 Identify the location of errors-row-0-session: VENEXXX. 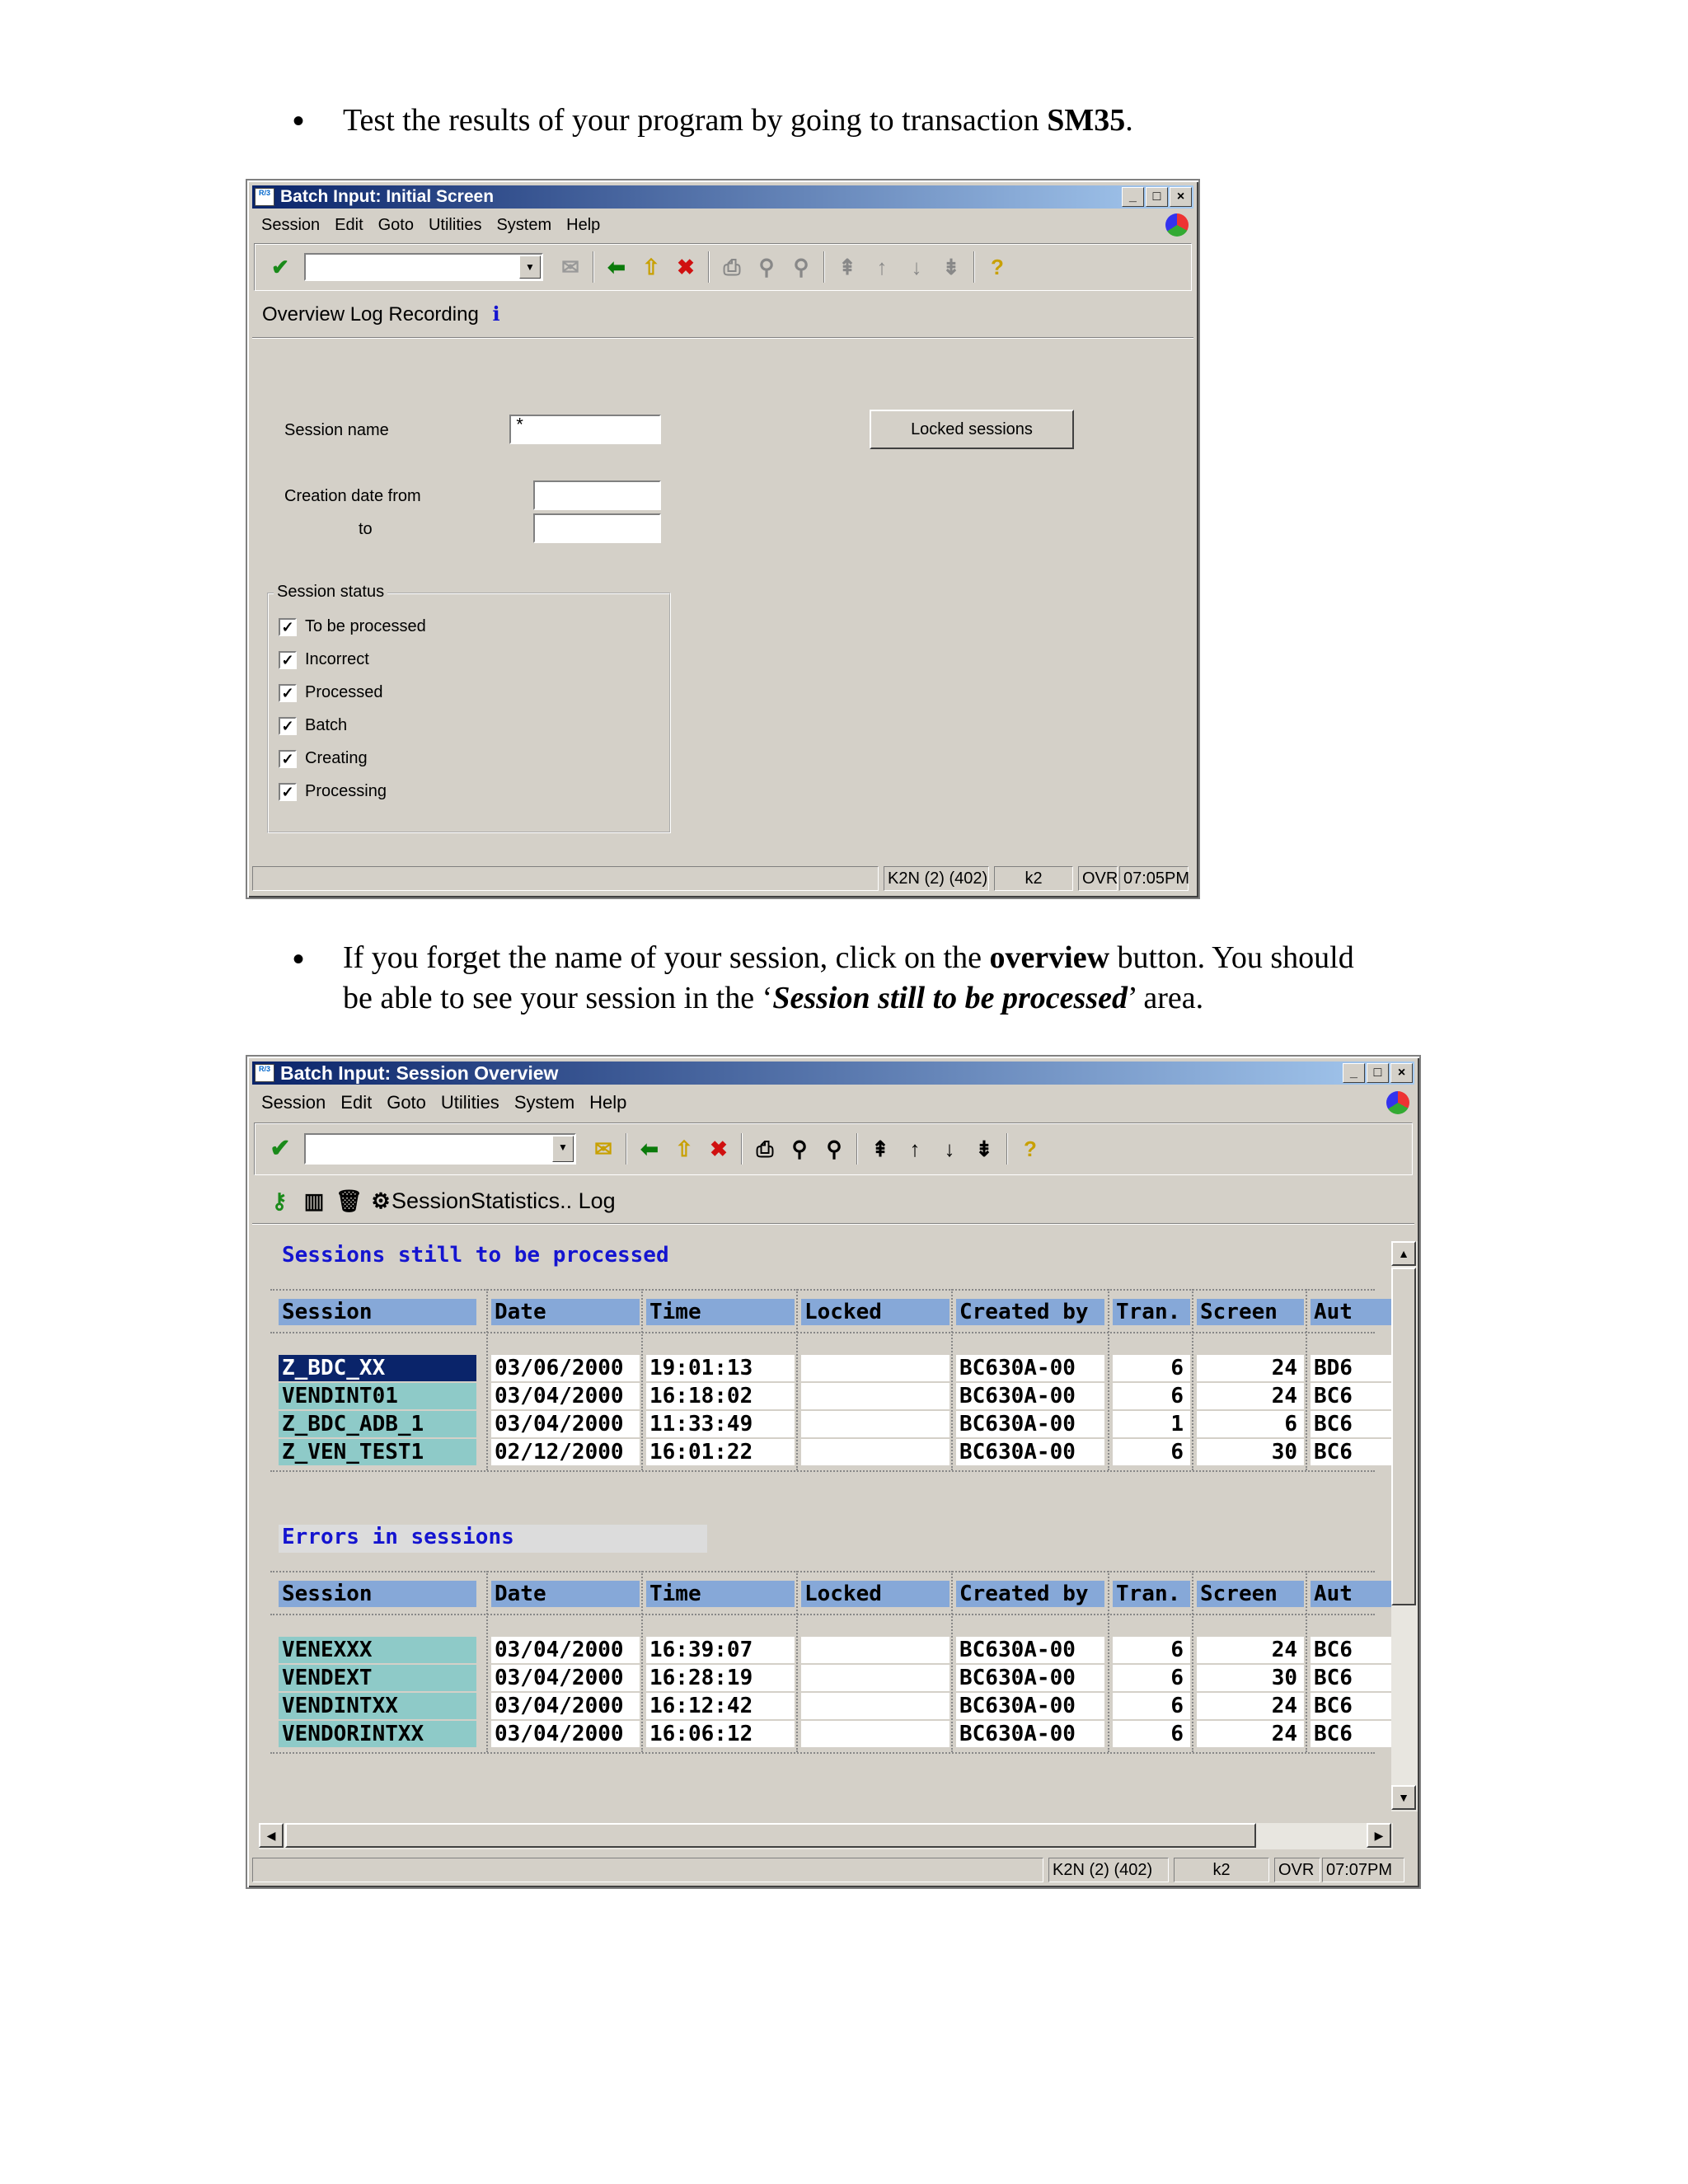
(378, 1650).